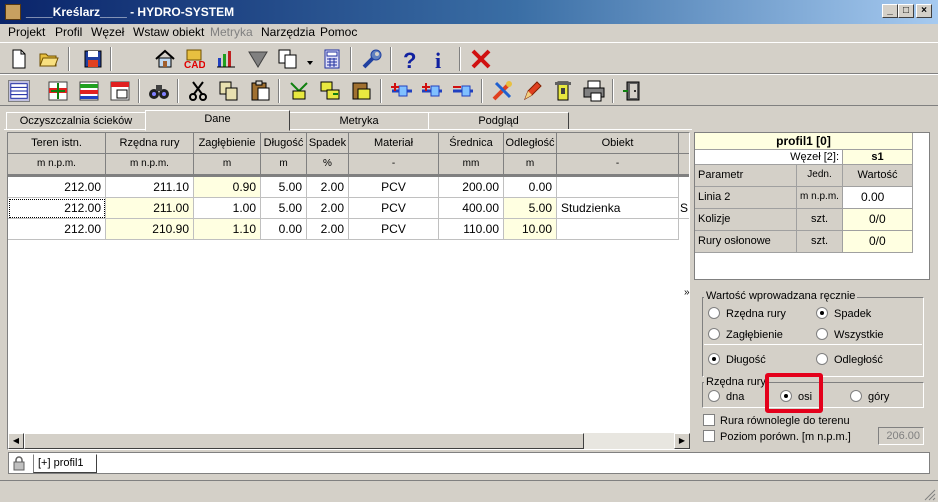  Describe the element at coordinates (471, 143) in the screenshot. I see `col-header-srednica: Średnica` at that location.